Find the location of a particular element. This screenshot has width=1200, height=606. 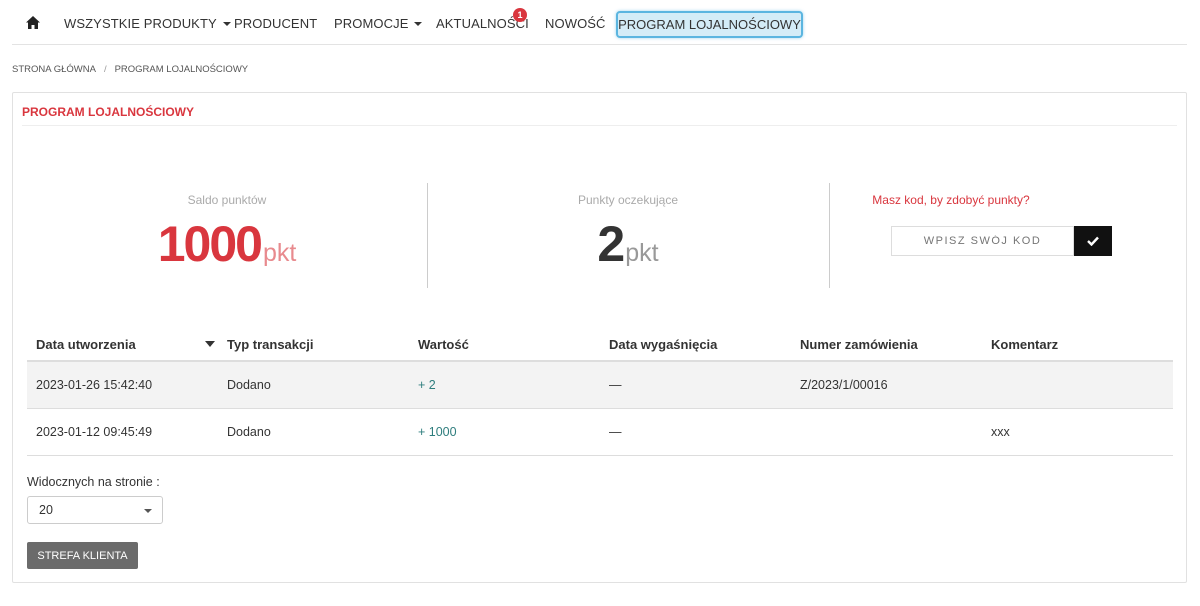

sort-desc-icon is located at coordinates (210, 344).